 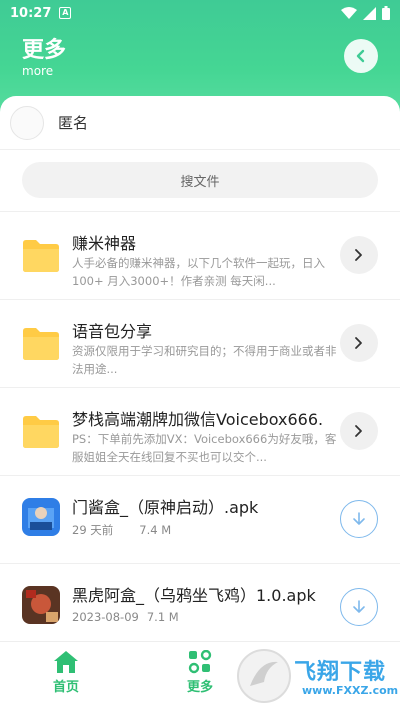 What do you see at coordinates (38, 71) in the screenshot?
I see `page-subtitle: more` at bounding box center [38, 71].